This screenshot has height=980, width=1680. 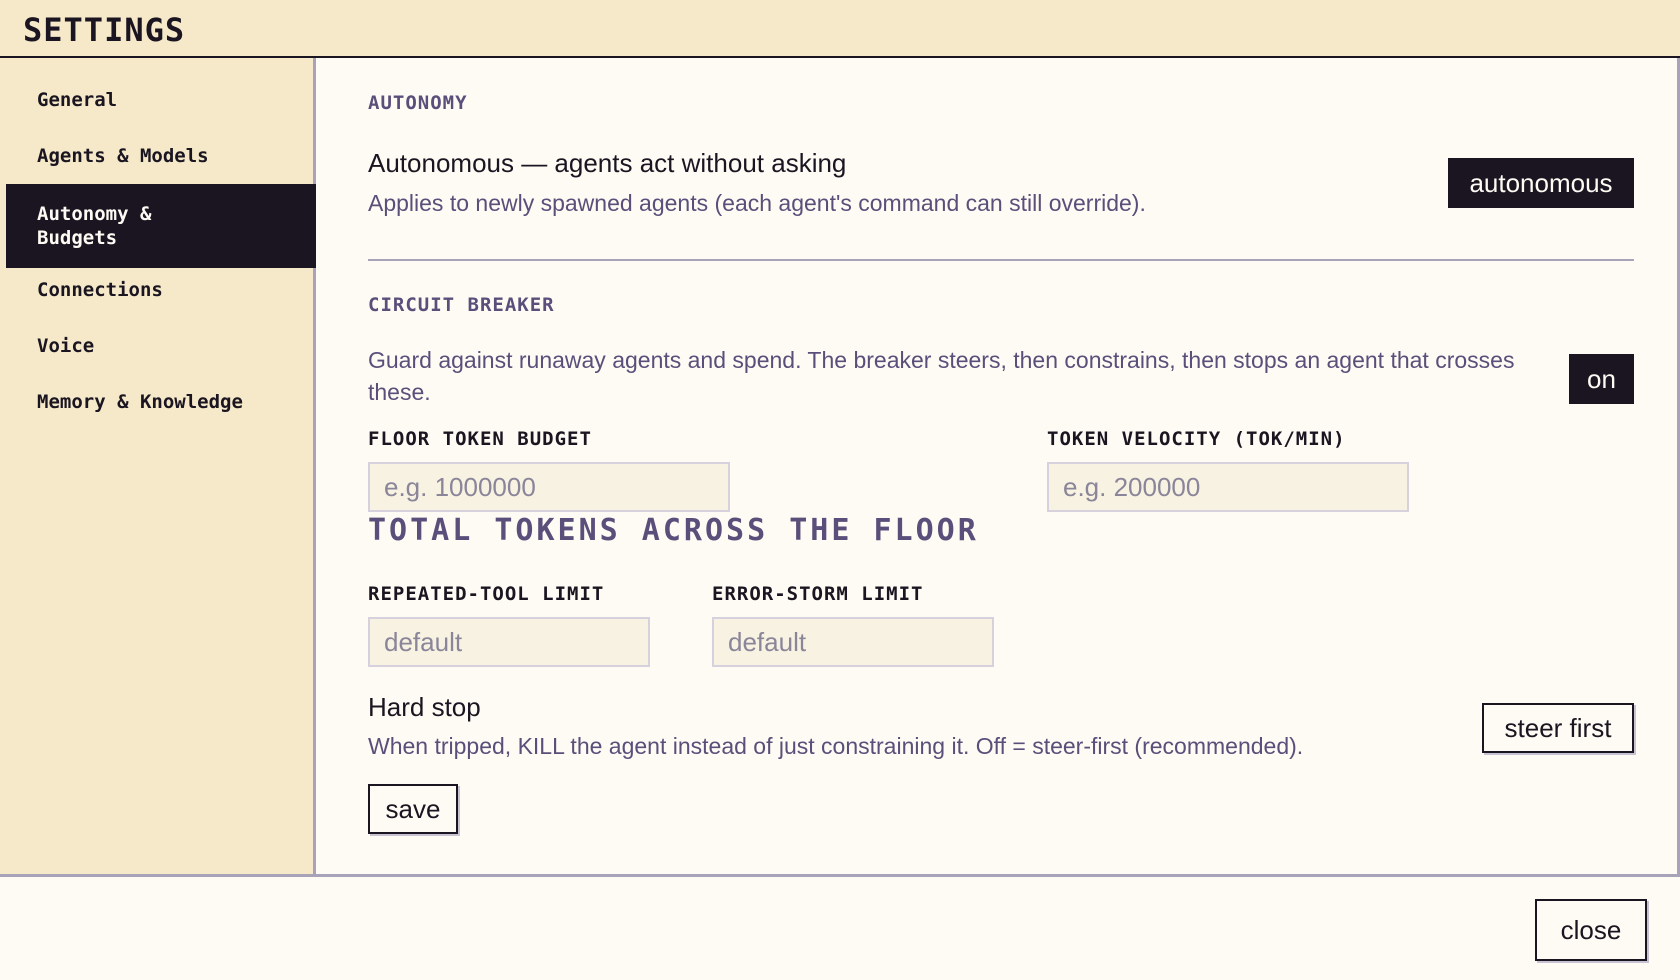 I want to click on close-button: close, so click(x=1591, y=930).